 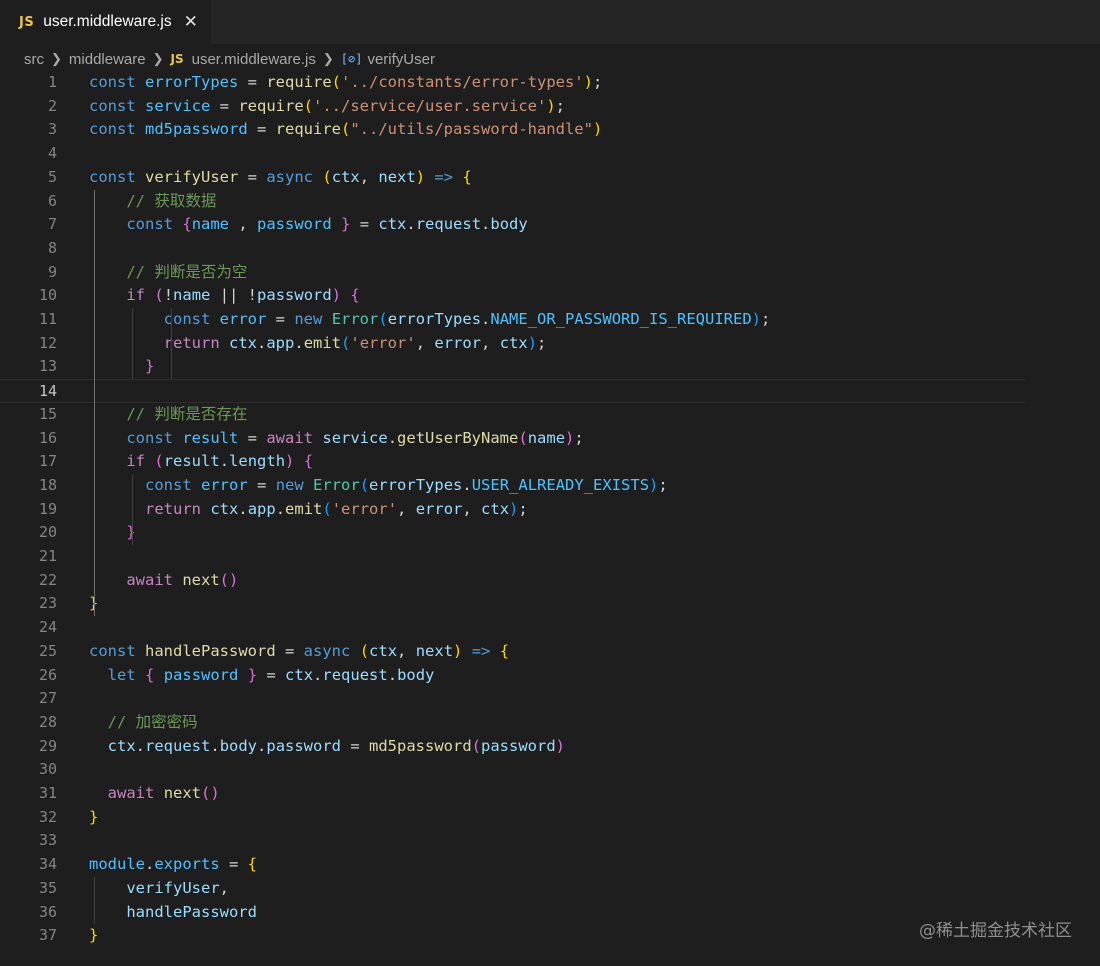 I want to click on line-number: 19, so click(x=47, y=508).